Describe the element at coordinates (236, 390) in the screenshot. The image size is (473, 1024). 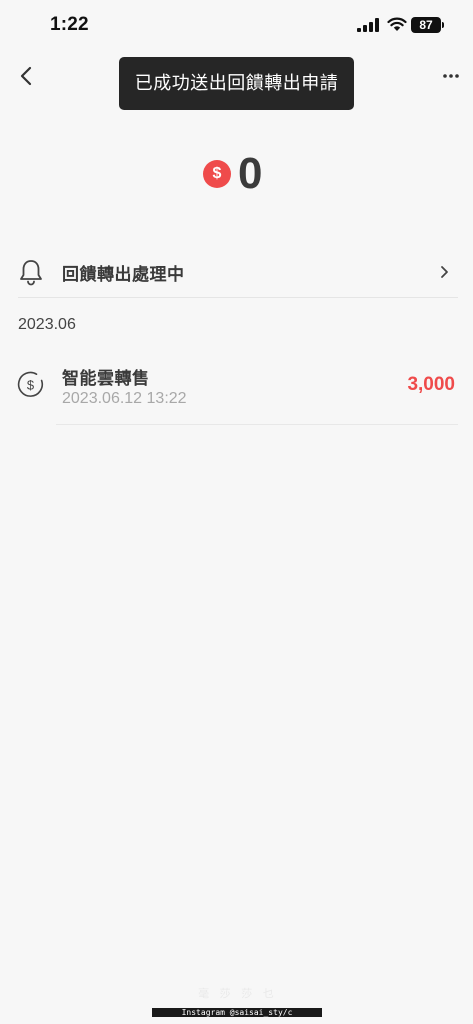
I see `transaction-row: $ 智能雲轉售 2023.06.12 13:22 3,000` at that location.